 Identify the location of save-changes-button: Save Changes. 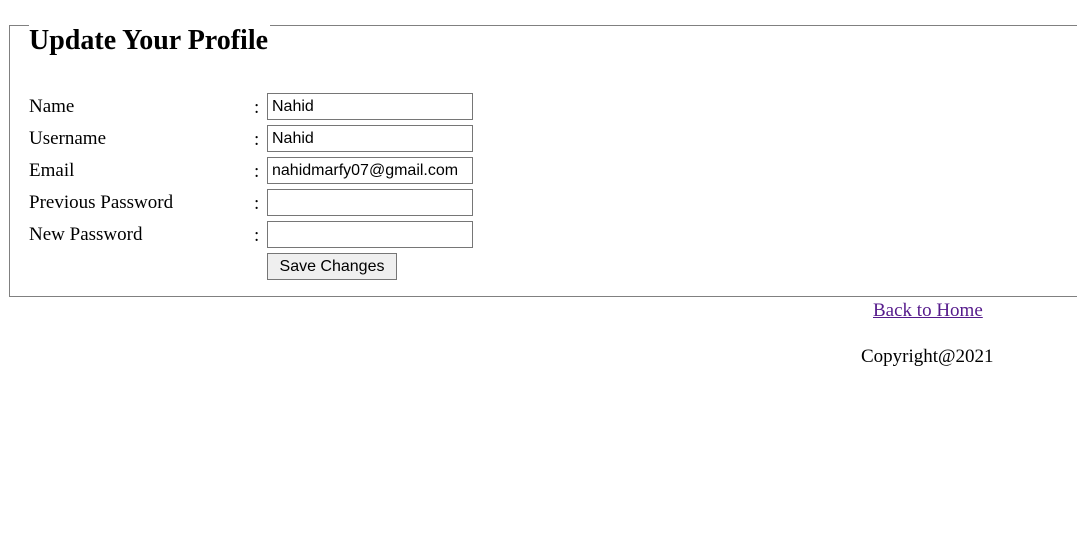
(332, 266).